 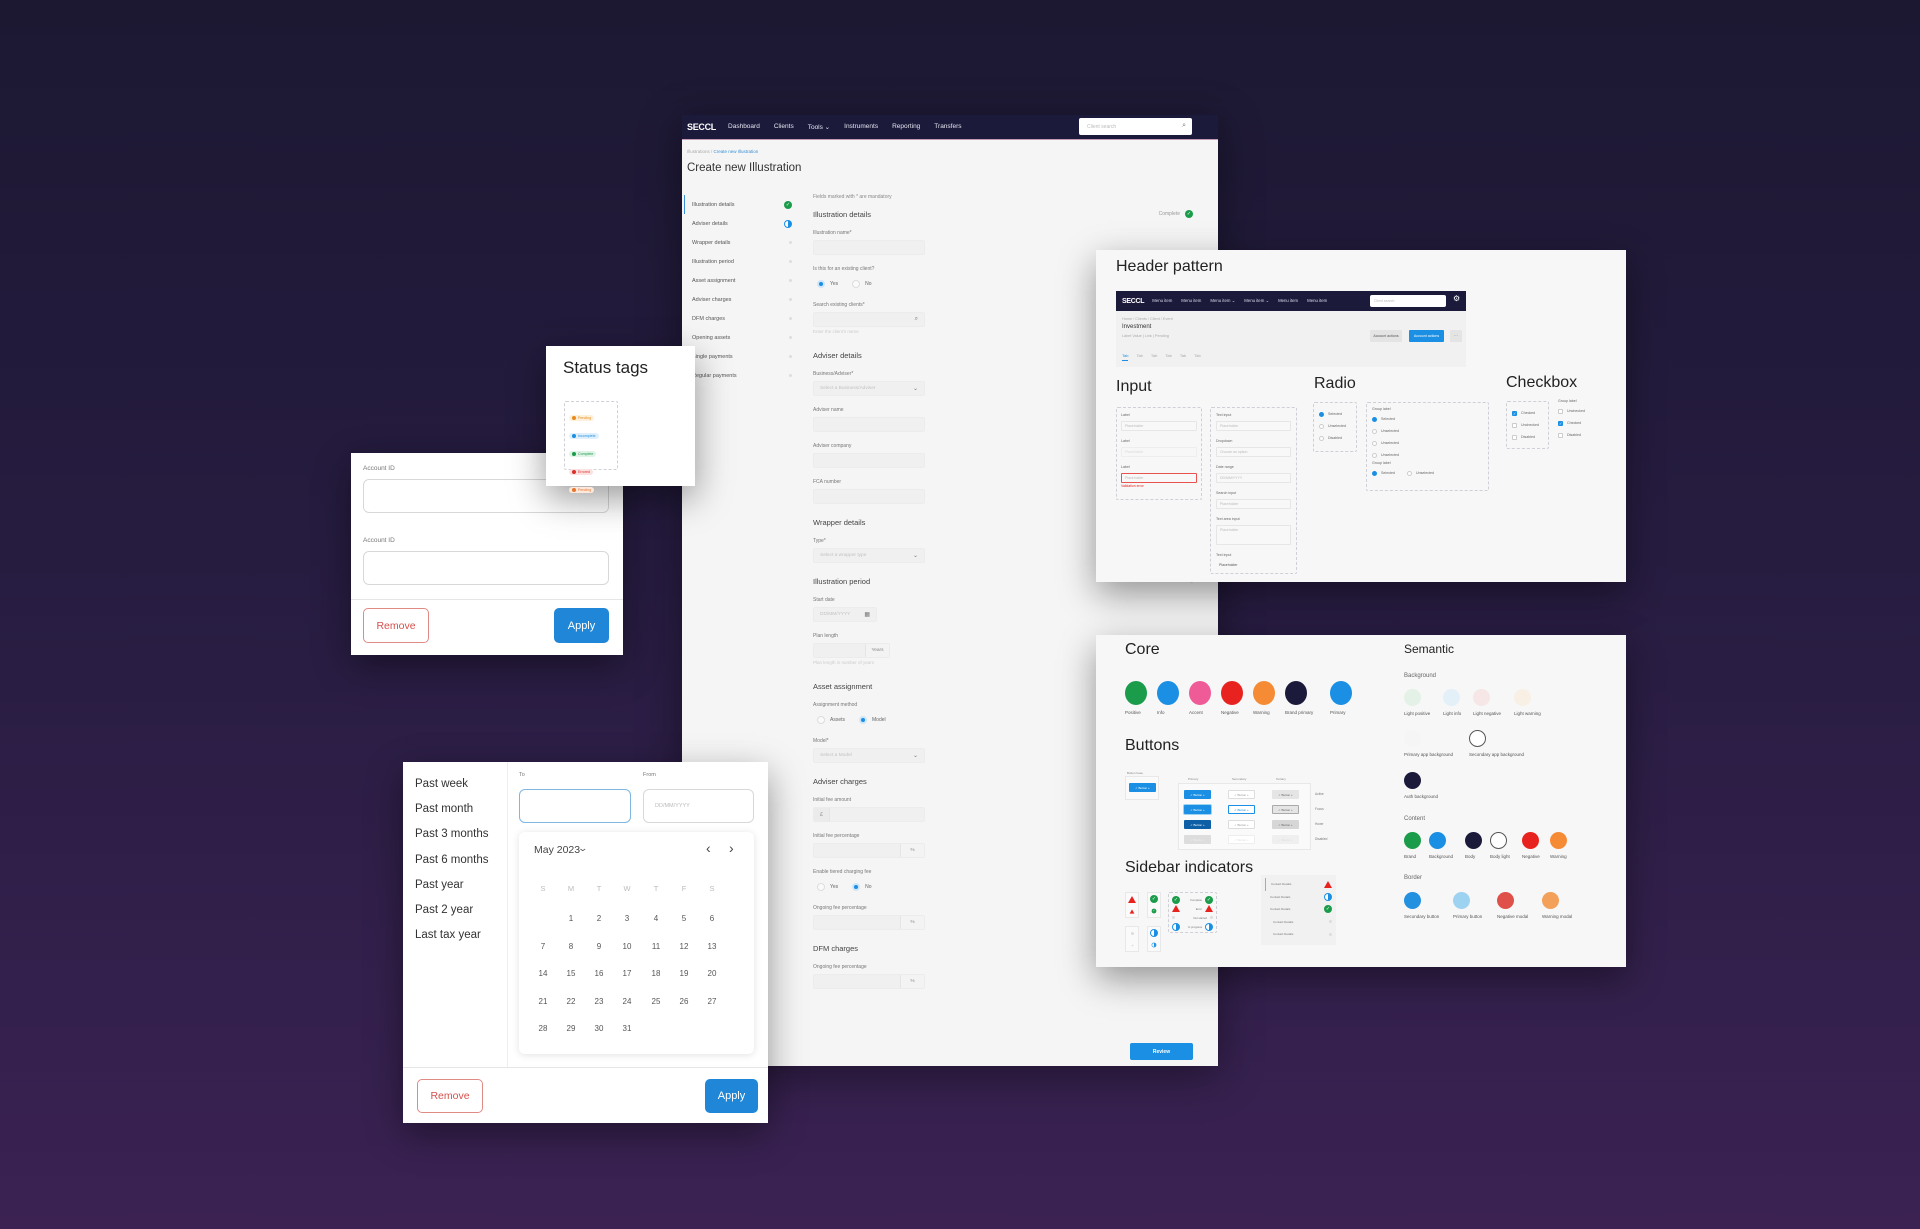 I want to click on calendar-day: 11, so click(x=656, y=946).